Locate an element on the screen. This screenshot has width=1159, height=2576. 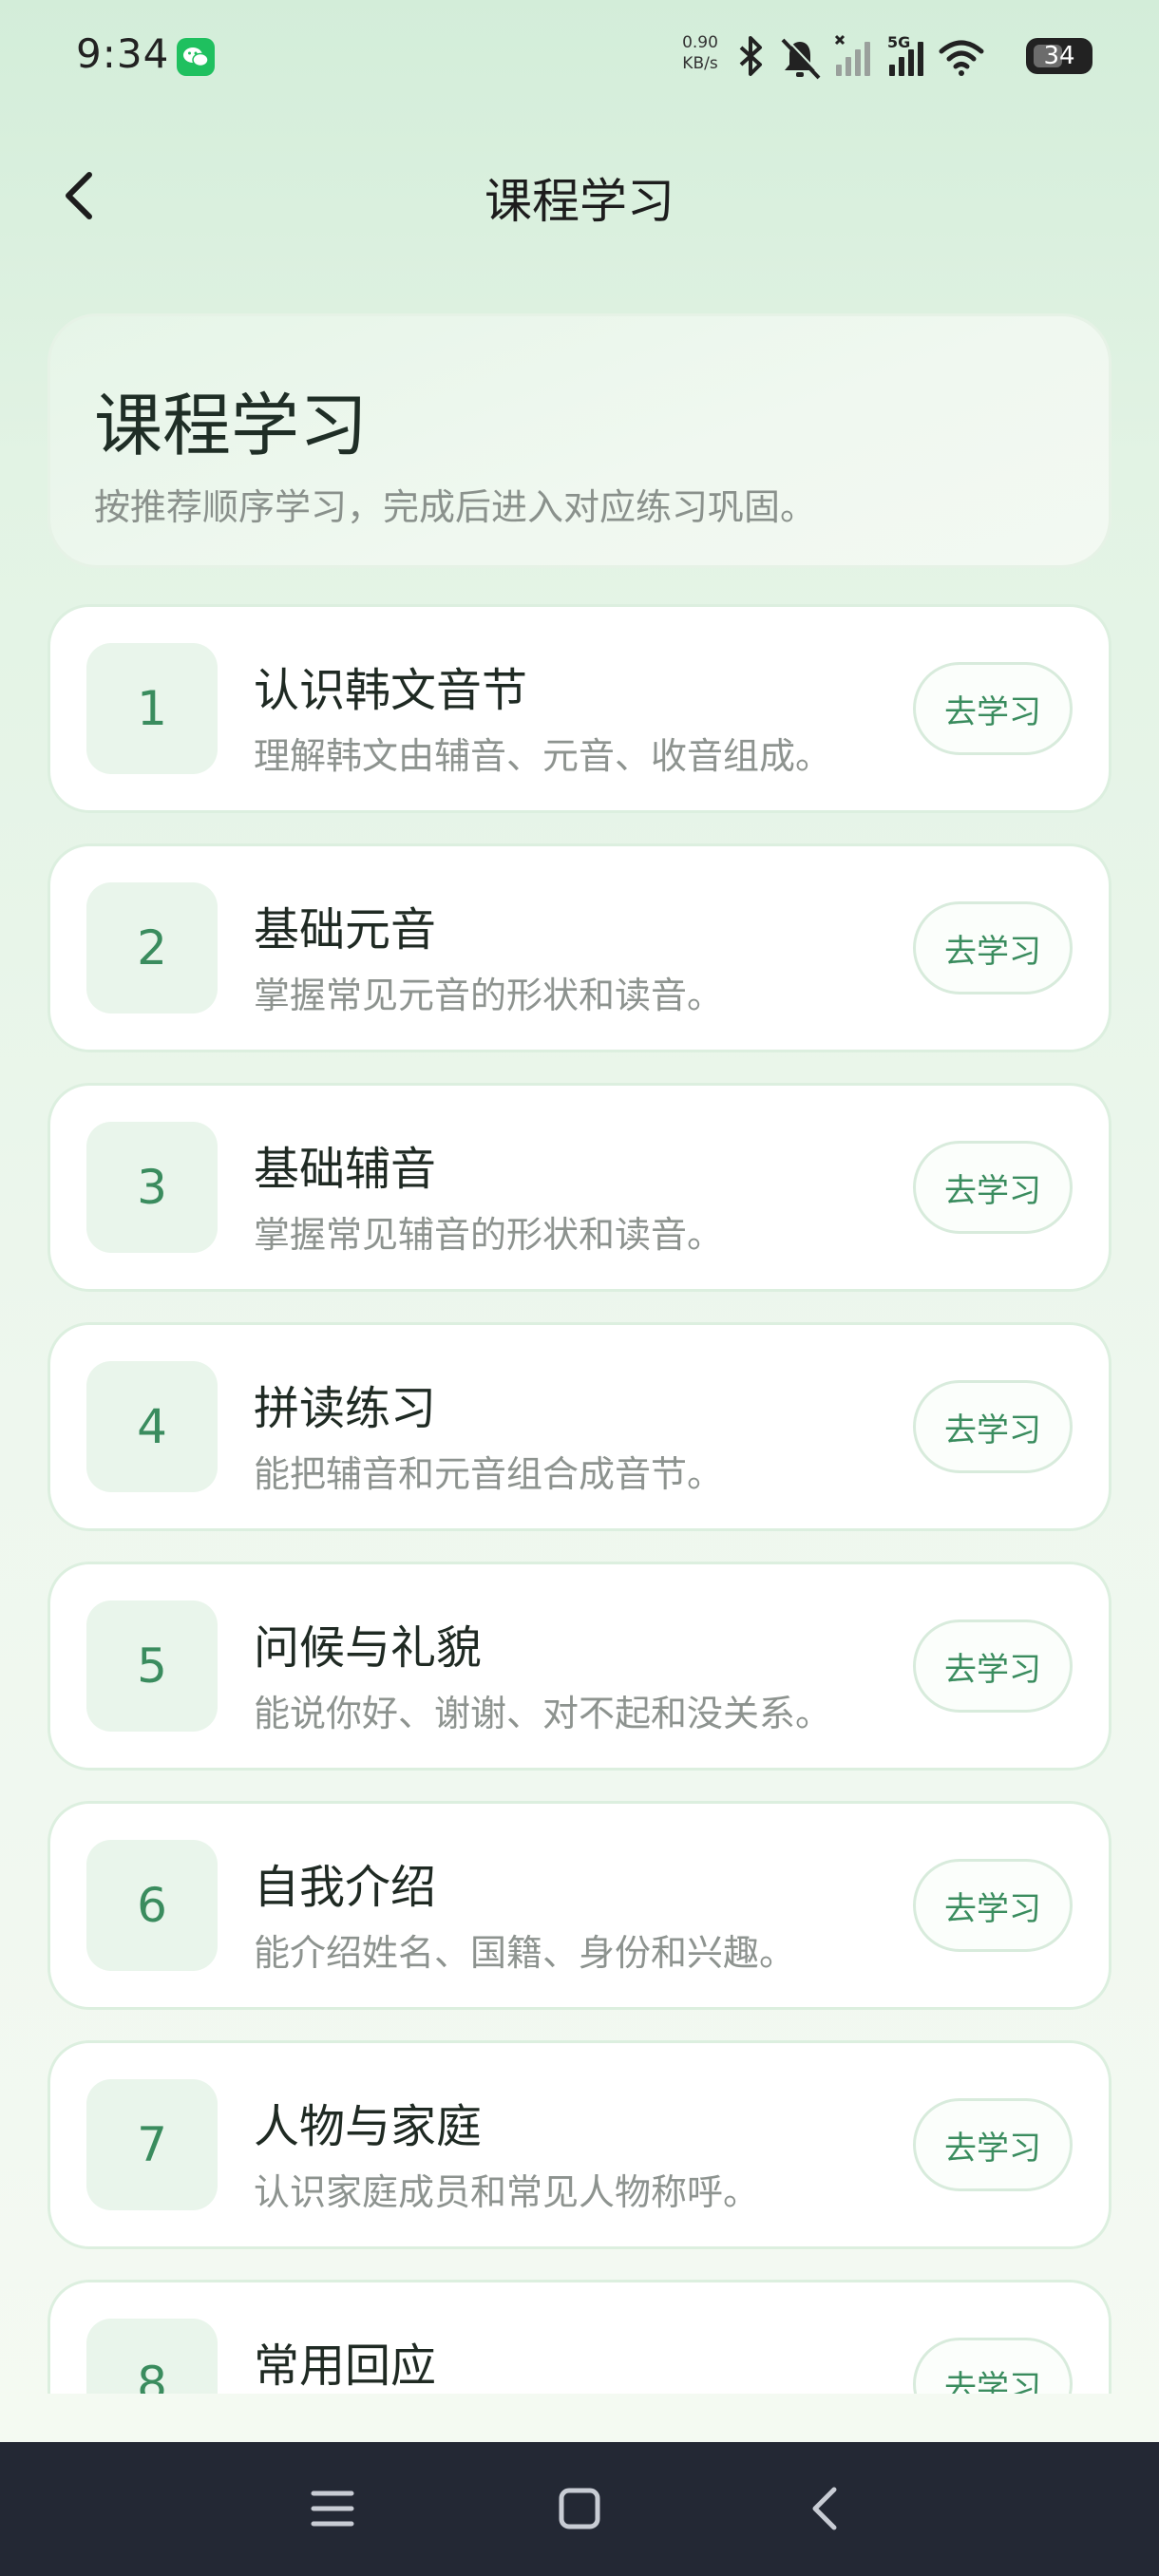
nav-back-button is located at coordinates (826, 2509).